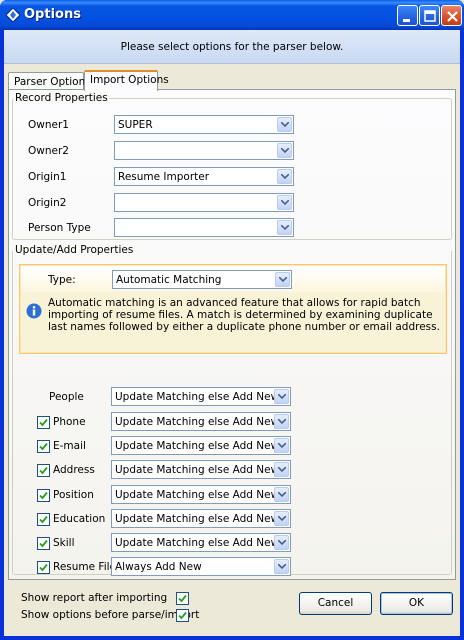 The image size is (464, 640). What do you see at coordinates (407, 15) in the screenshot?
I see `minimize-button` at bounding box center [407, 15].